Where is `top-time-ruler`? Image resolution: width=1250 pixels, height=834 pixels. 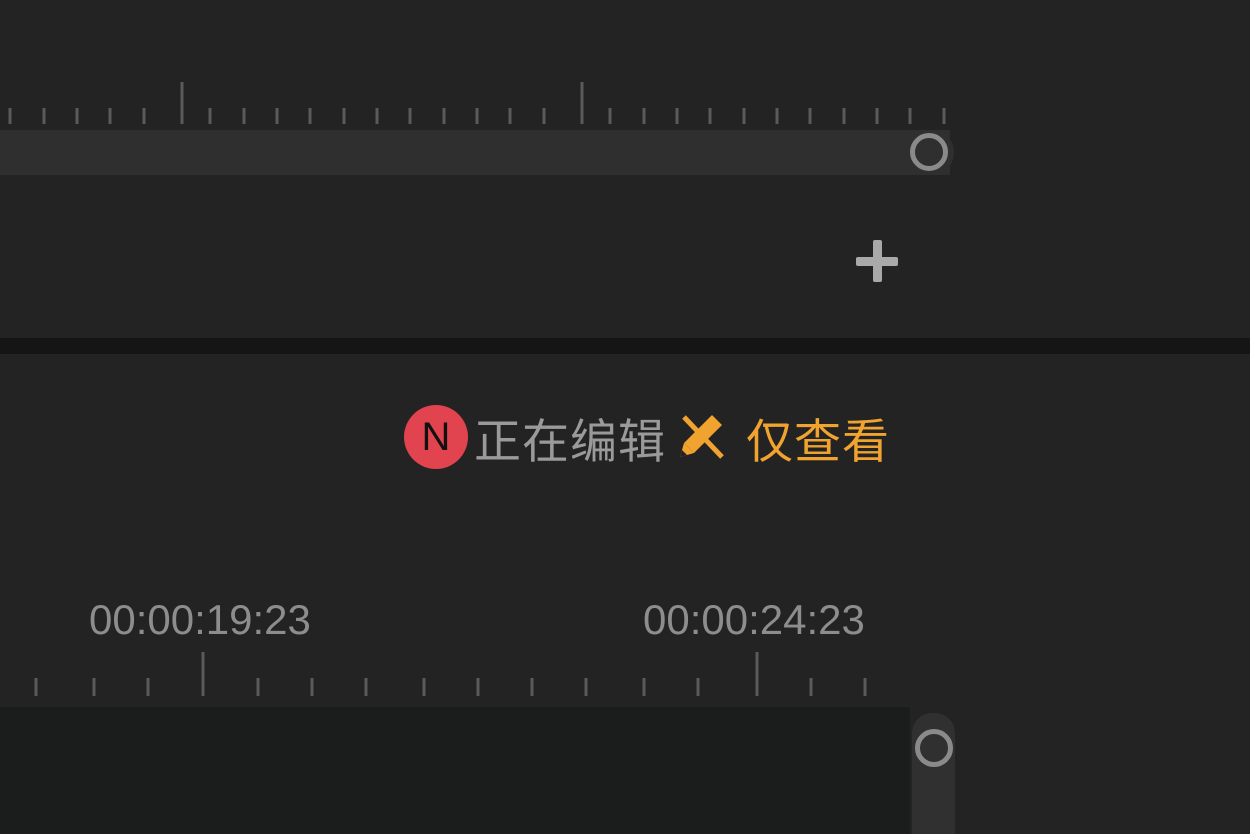
top-time-ruler is located at coordinates (477, 103).